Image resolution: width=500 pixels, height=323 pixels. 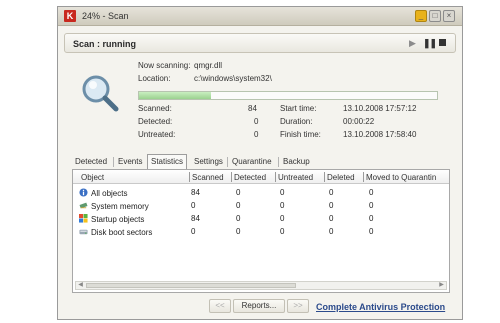 What do you see at coordinates (441, 285) in the screenshot?
I see `scroll-right-icon: ▶` at bounding box center [441, 285].